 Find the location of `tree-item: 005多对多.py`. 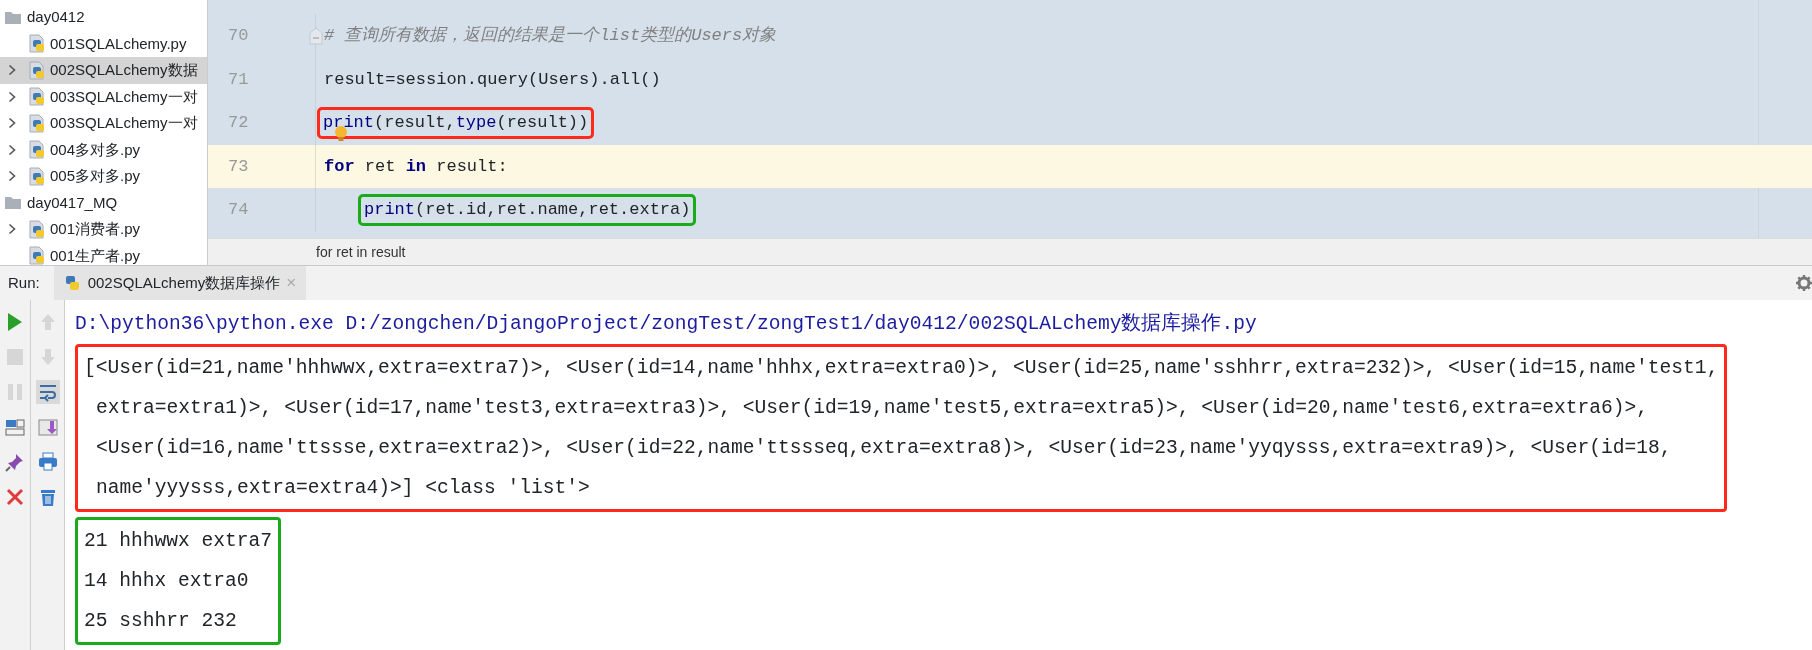

tree-item: 005多对多.py is located at coordinates (103, 176).